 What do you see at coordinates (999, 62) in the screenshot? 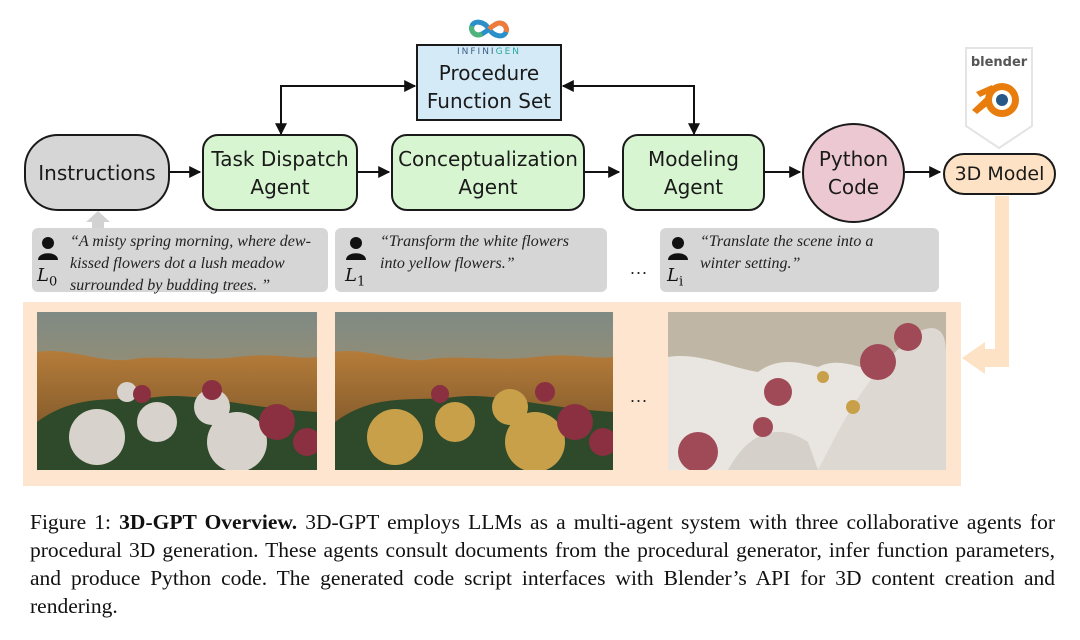
I see `blender-logo-text: blender` at bounding box center [999, 62].